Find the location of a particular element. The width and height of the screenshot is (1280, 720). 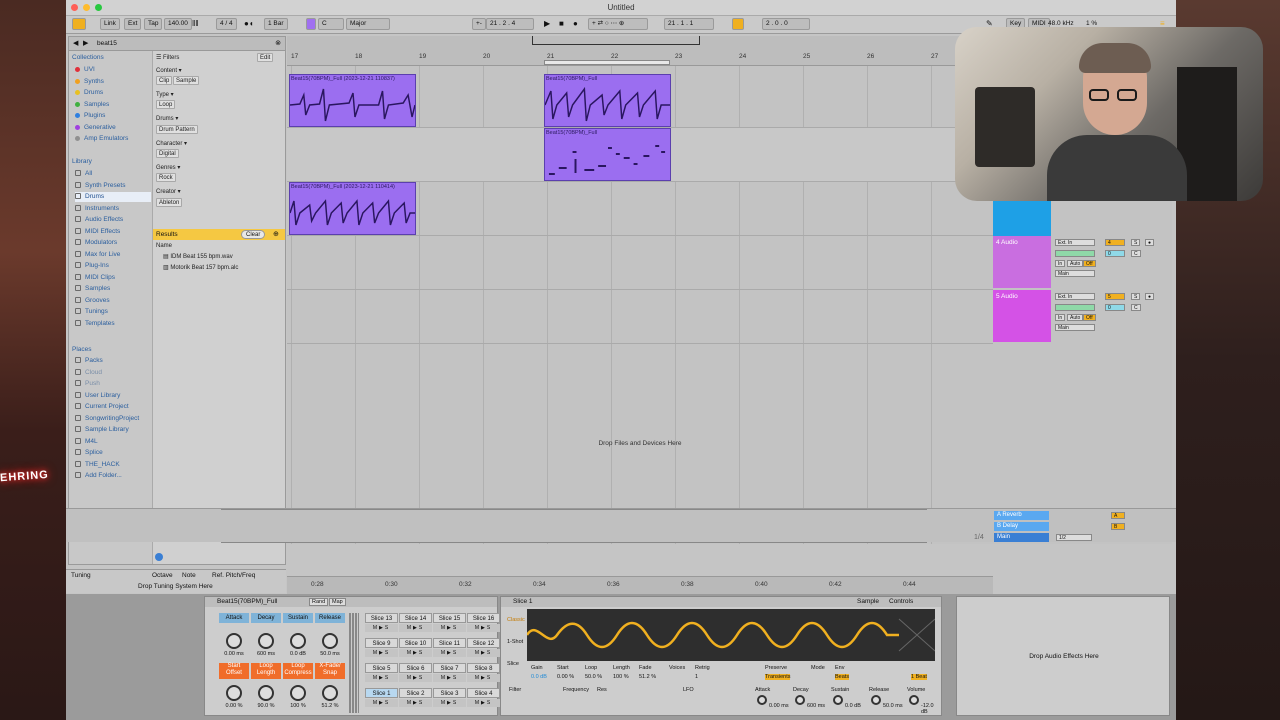

collection-generative: Generative is located at coordinates (113, 128).